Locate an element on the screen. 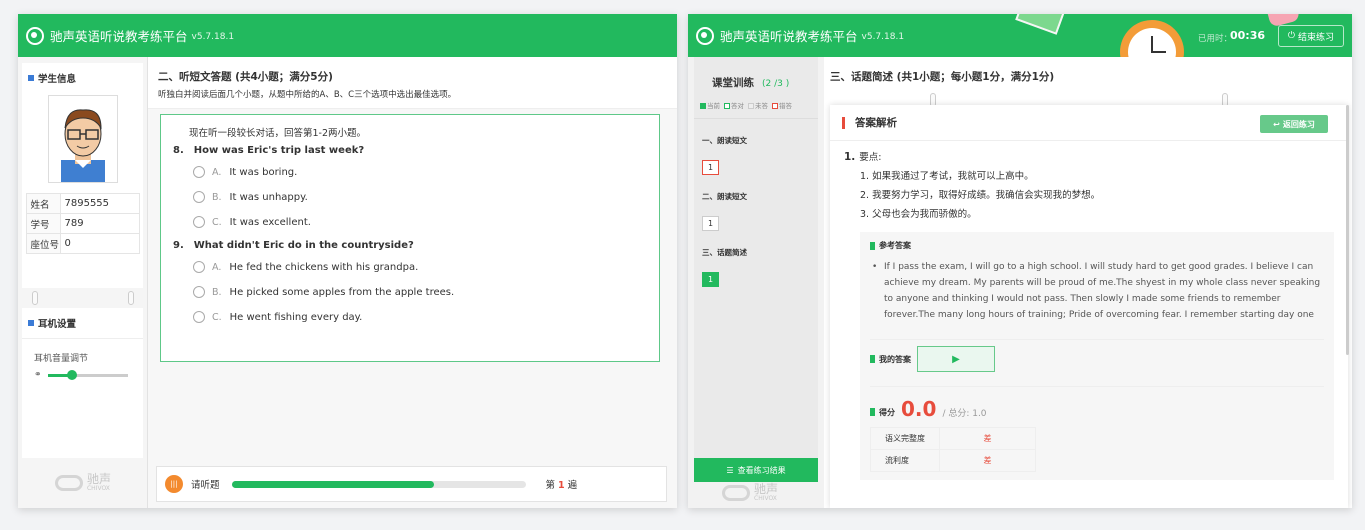  section-title: 三、话题简述 (共1小题；每小题1分，满分1分) is located at coordinates (942, 77).